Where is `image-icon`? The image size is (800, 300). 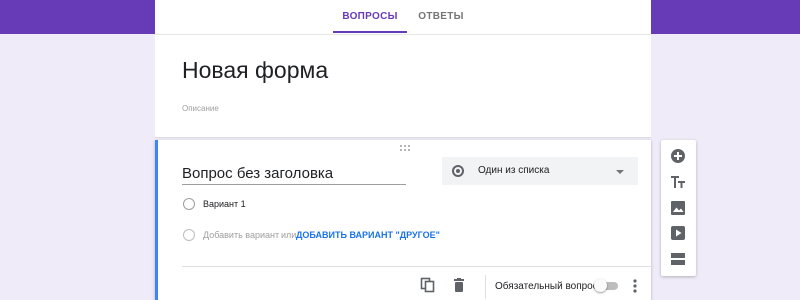 image-icon is located at coordinates (678, 208).